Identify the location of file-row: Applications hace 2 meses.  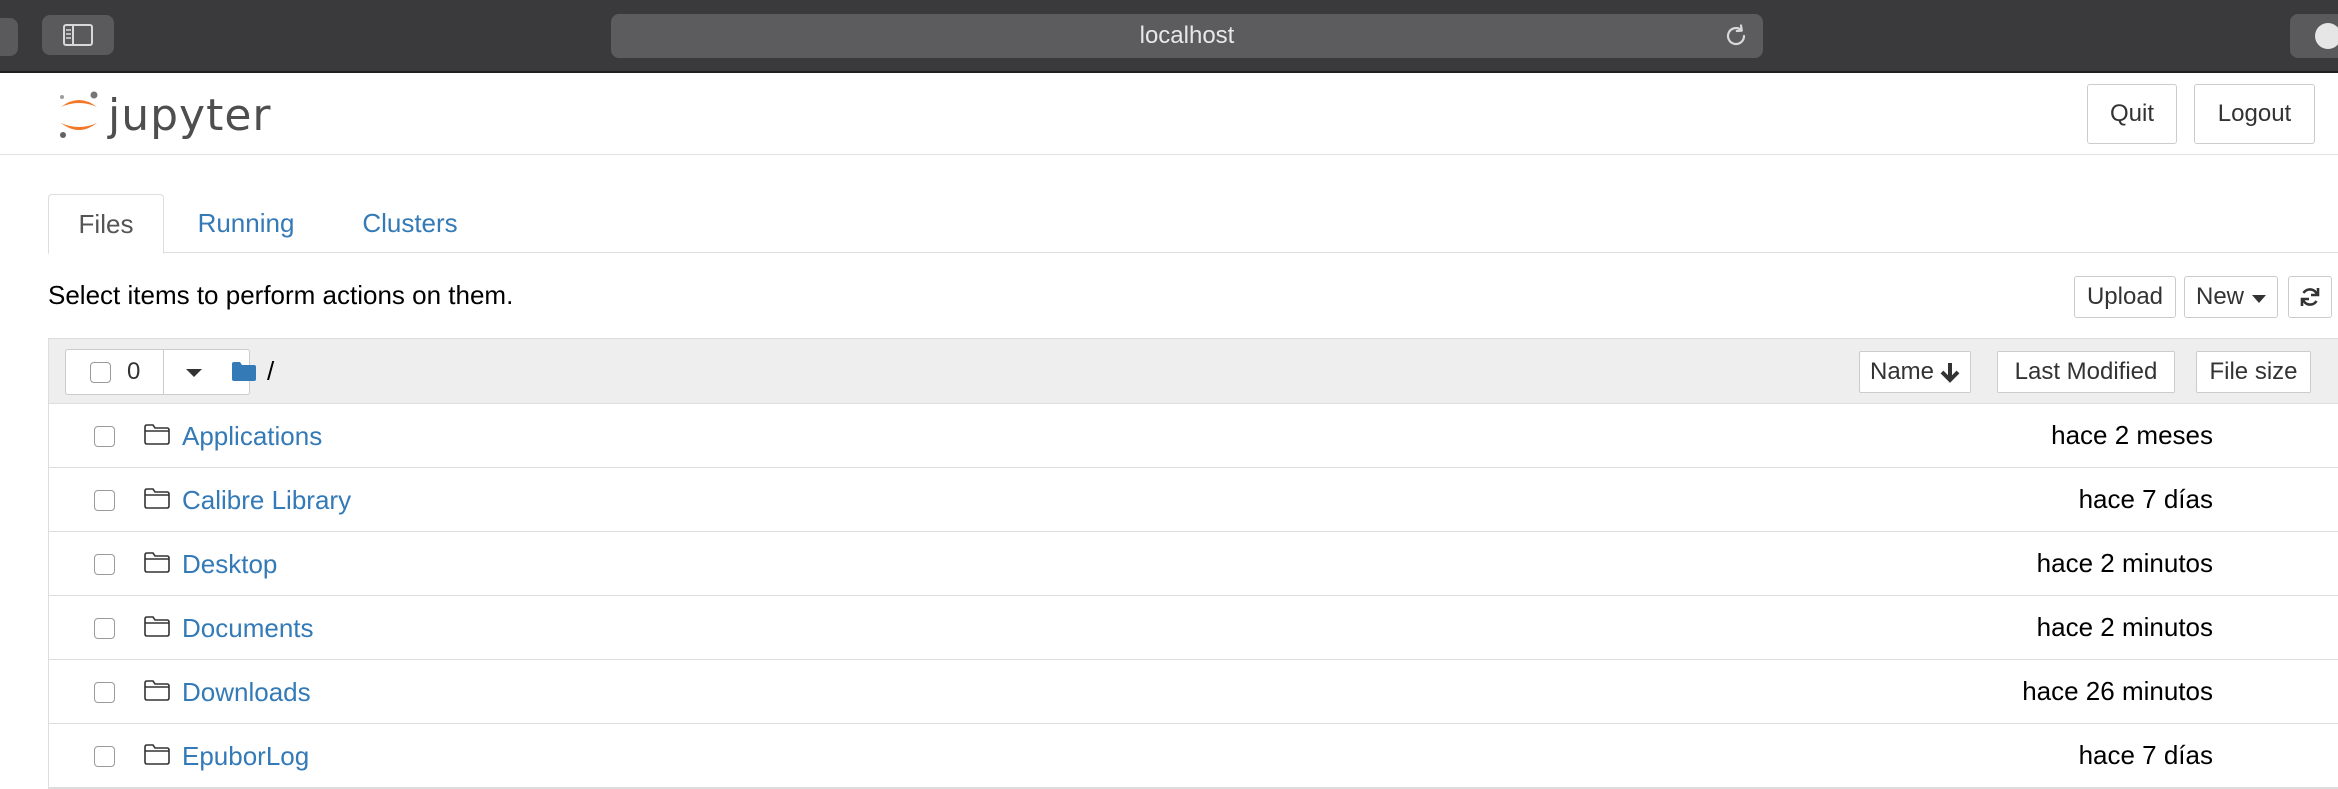
(1193, 436).